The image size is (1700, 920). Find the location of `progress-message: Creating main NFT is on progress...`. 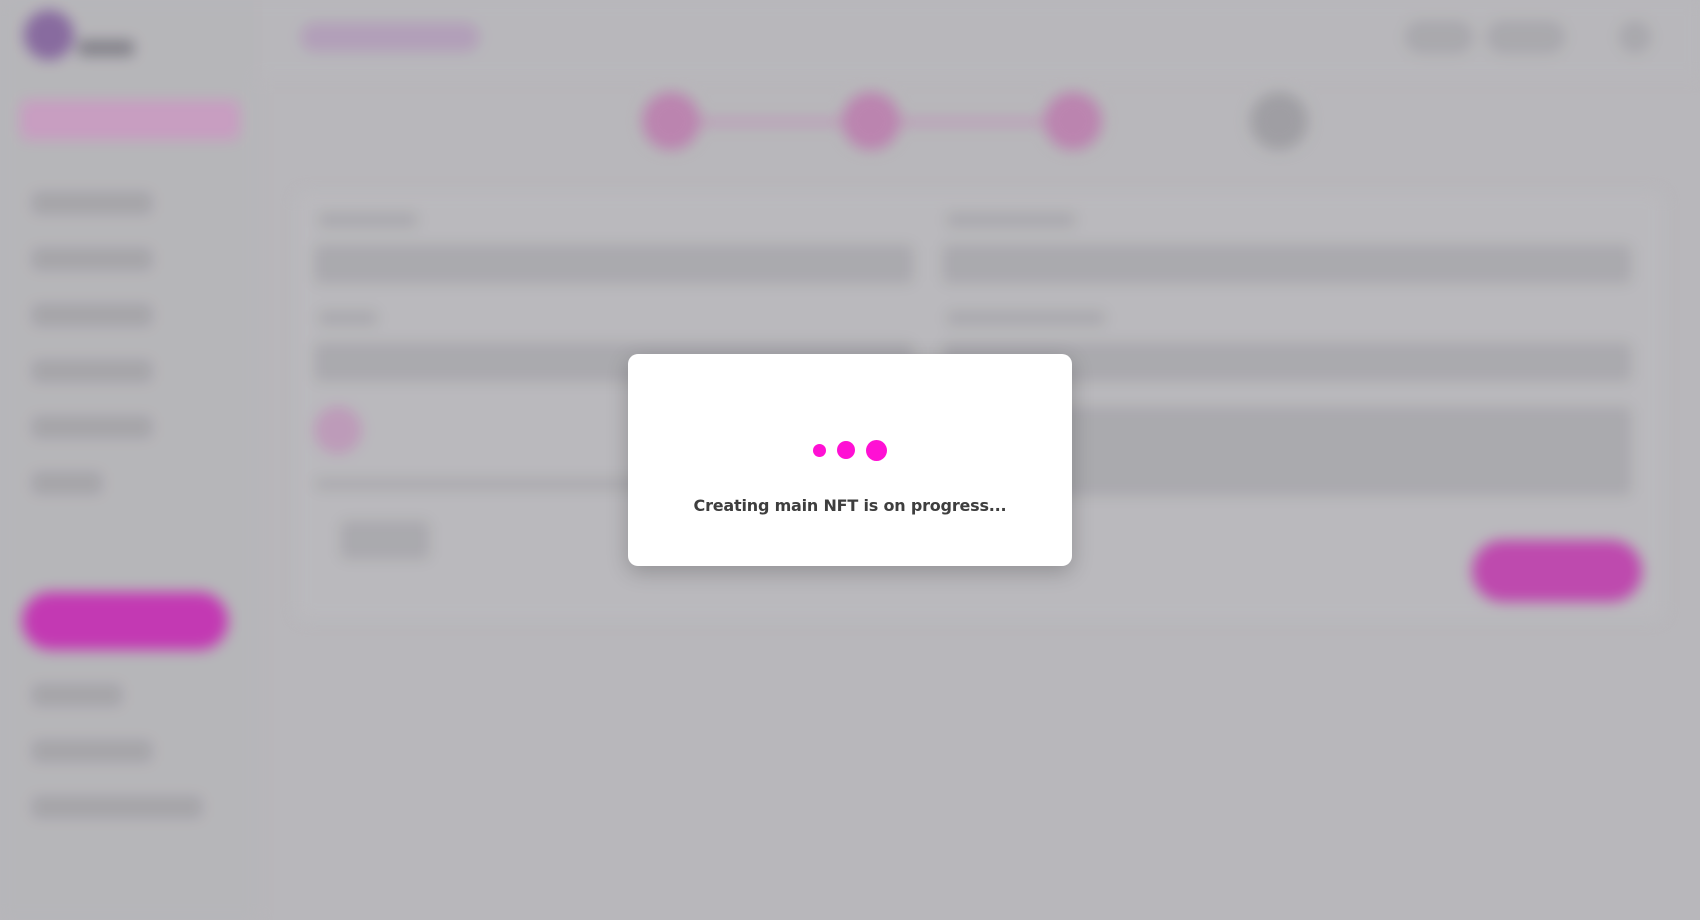

progress-message: Creating main NFT is on progress... is located at coordinates (850, 505).